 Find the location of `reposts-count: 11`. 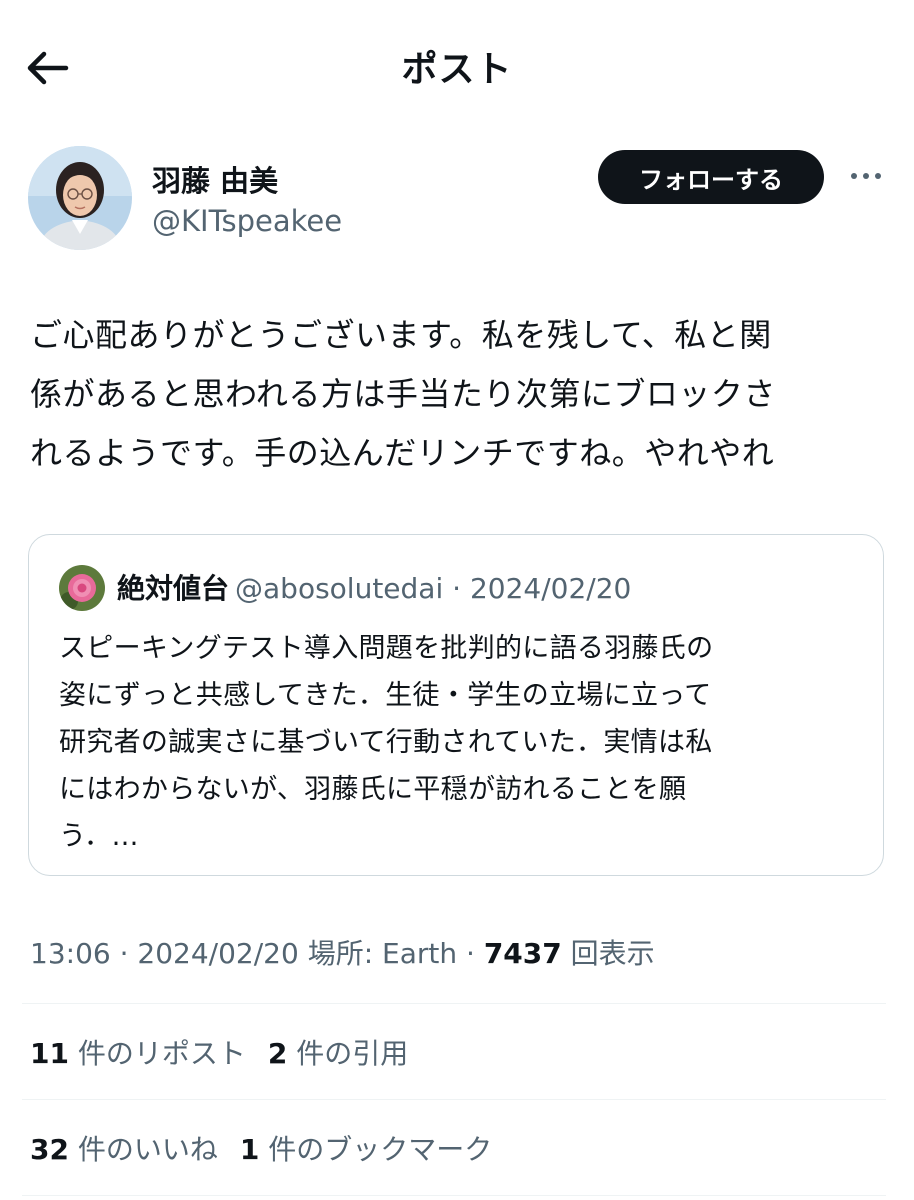

reposts-count: 11 is located at coordinates (49, 1053).